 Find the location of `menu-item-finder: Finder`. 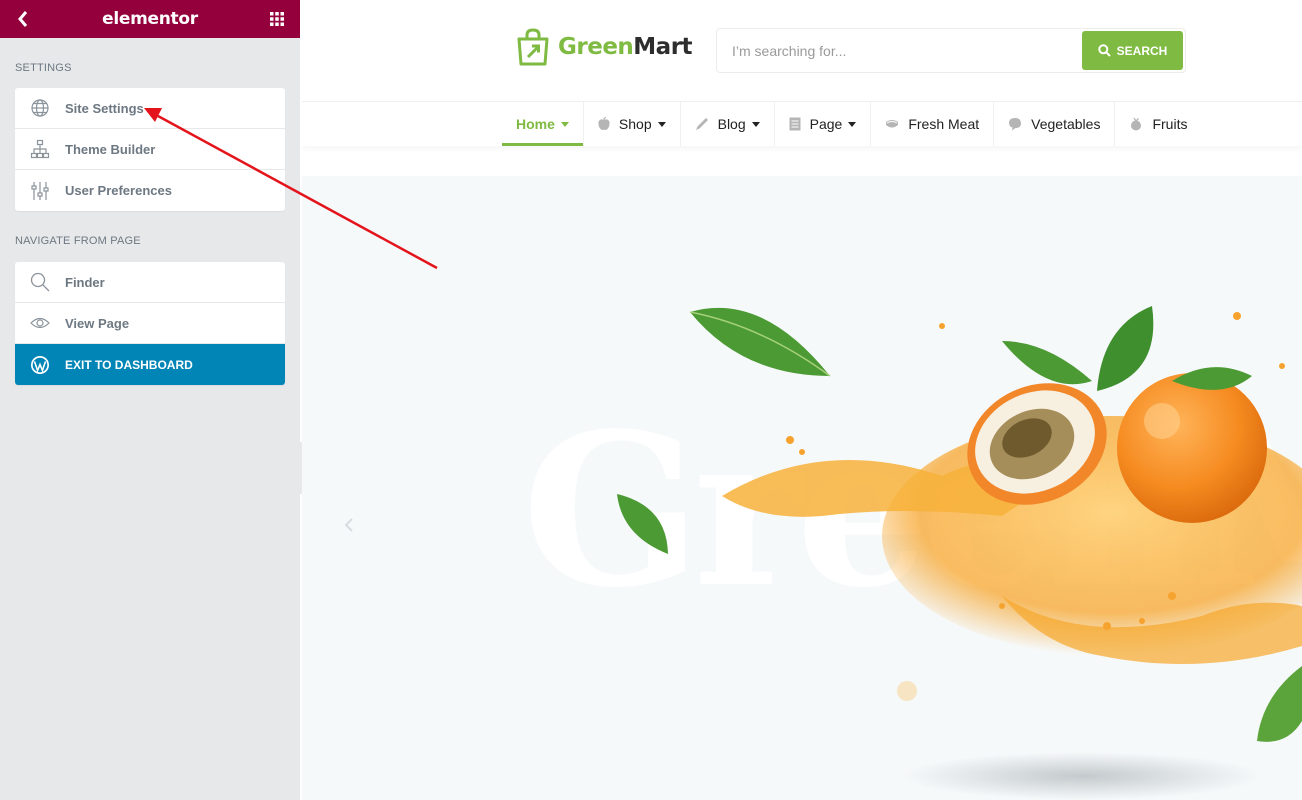

menu-item-finder: Finder is located at coordinates (150, 282).